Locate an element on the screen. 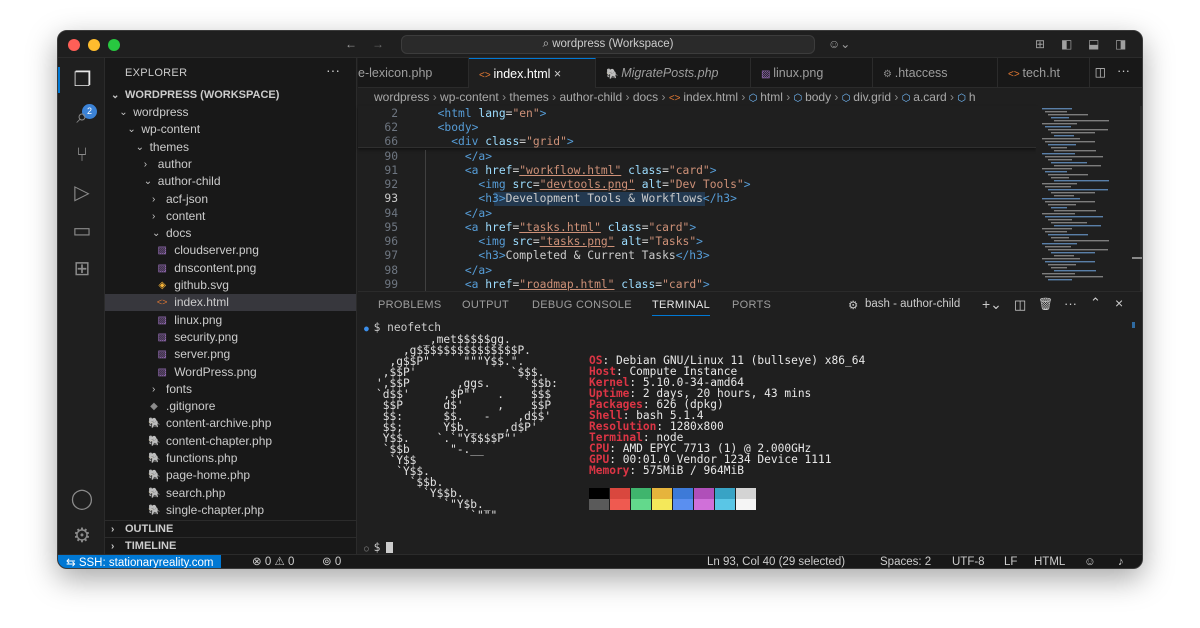  run-debug-icon: ▷ is located at coordinates (82, 193).